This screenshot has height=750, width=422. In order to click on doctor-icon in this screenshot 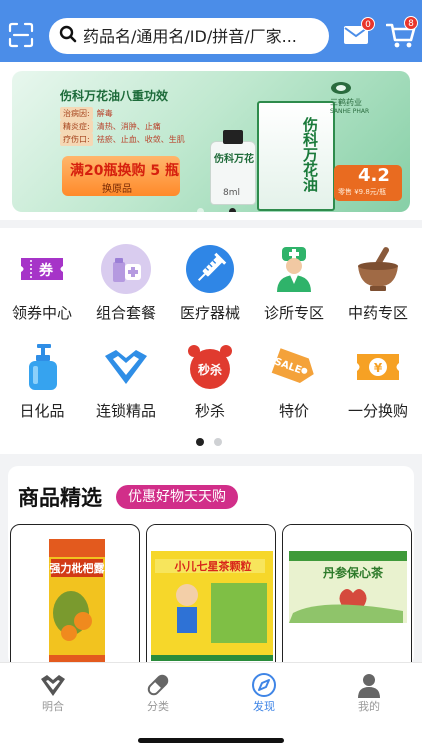, I will do `click(294, 269)`.